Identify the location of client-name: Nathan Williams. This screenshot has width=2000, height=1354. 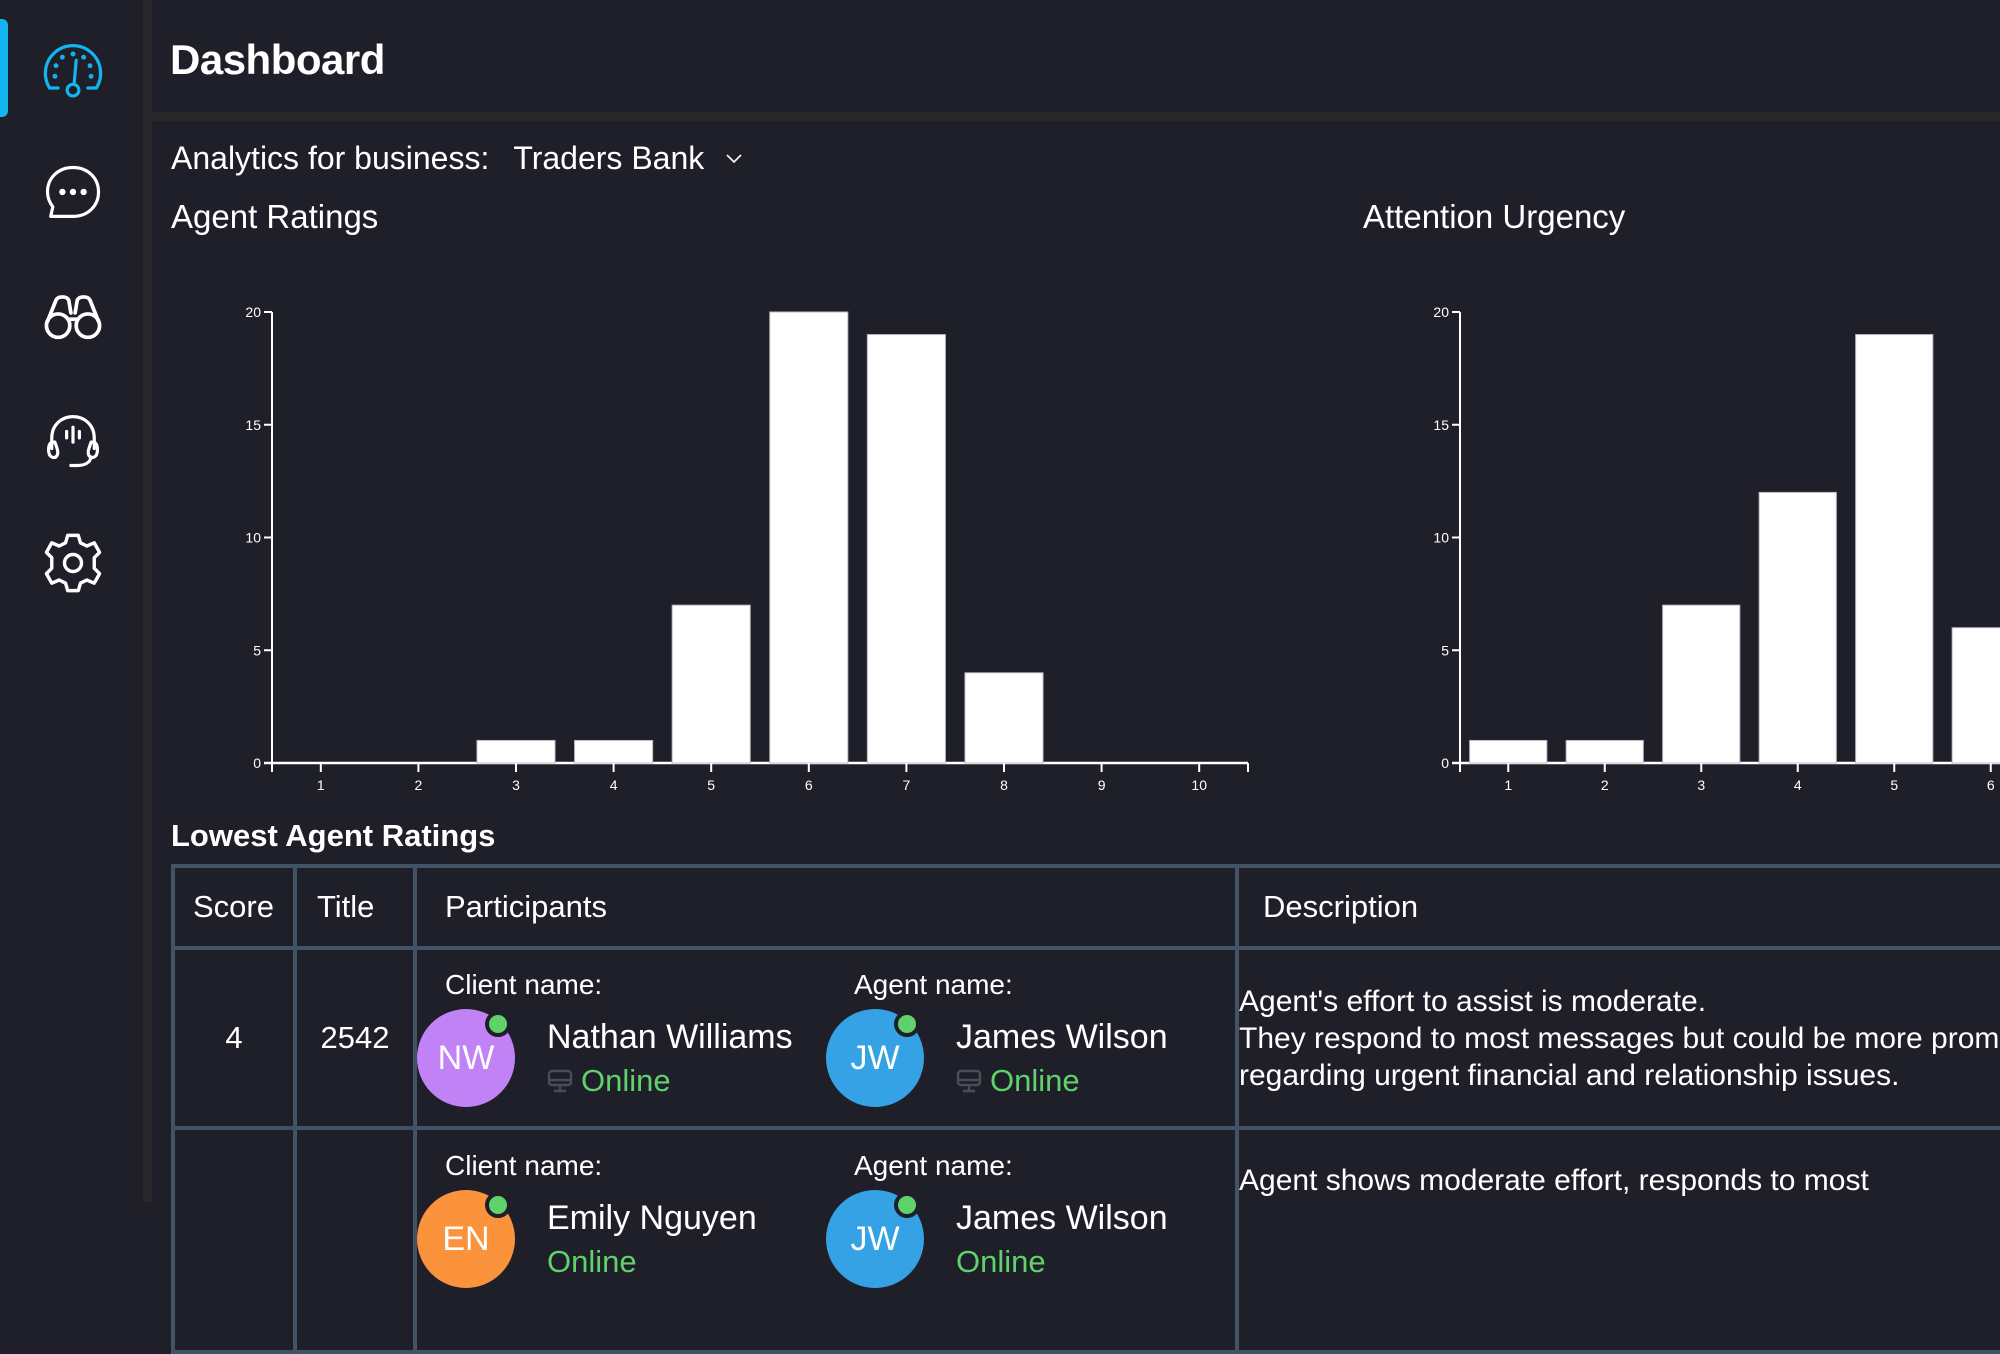
(670, 1036).